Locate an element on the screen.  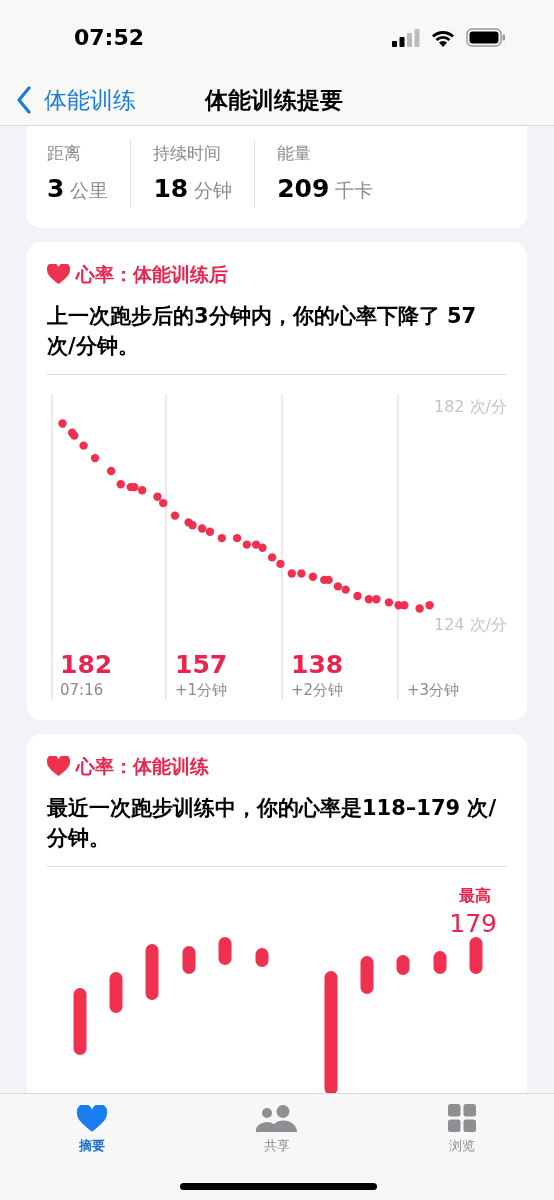
metric-unit: 分钟 is located at coordinates (213, 190).